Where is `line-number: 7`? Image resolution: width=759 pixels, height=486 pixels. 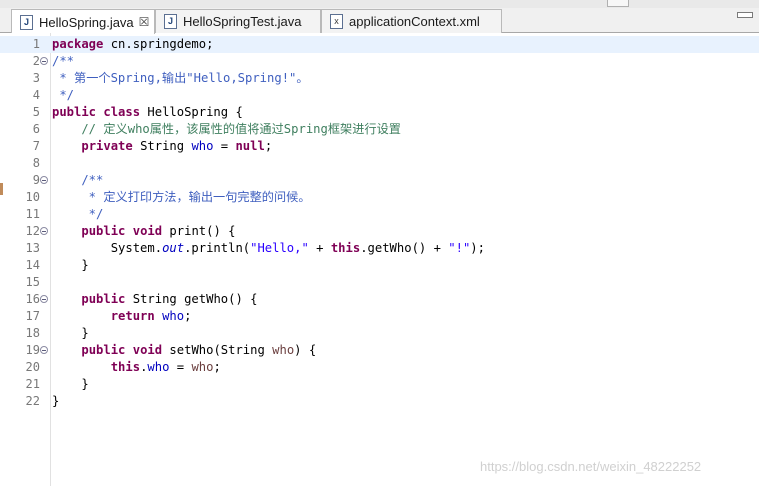 line-number: 7 is located at coordinates (36, 146).